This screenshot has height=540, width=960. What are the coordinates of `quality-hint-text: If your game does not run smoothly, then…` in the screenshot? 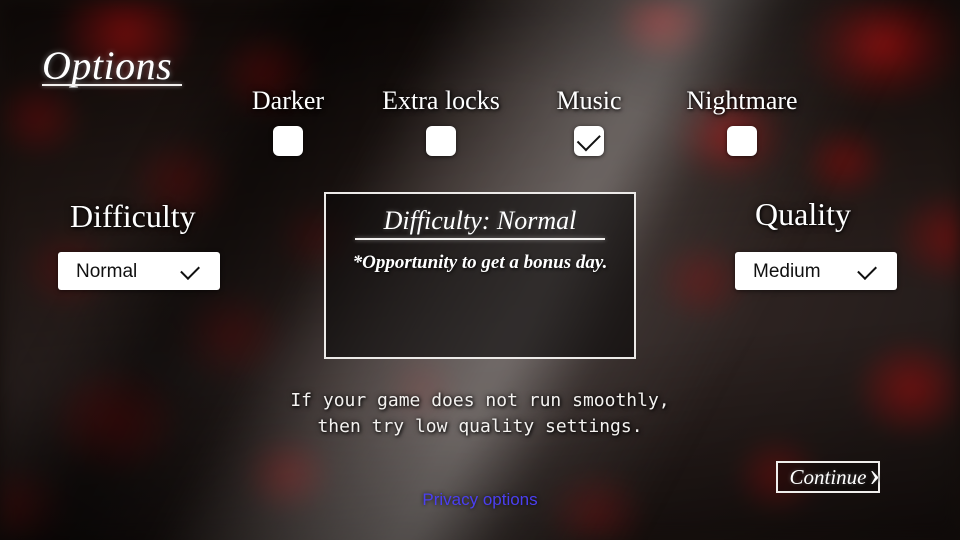 It's located at (480, 414).